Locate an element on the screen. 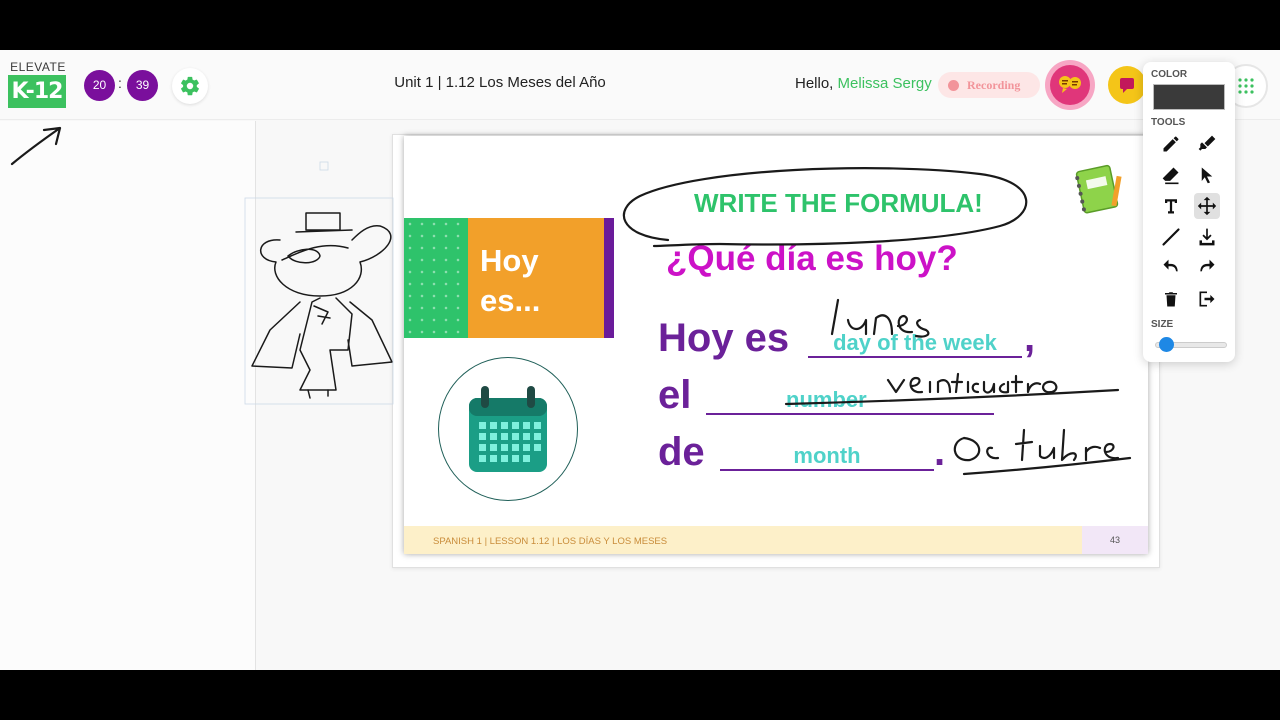 Image resolution: width=1280 pixels, height=720 pixels. line-tool is located at coordinates (1171, 237).